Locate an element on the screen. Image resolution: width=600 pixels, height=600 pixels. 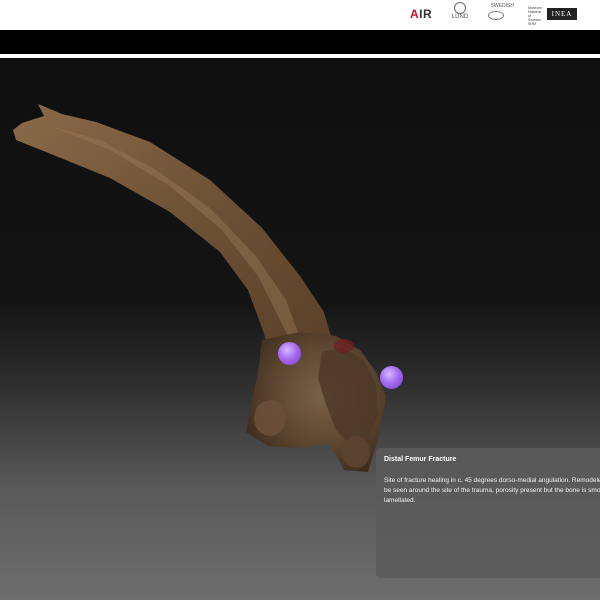
inea-logo: INEA is located at coordinates (562, 14).